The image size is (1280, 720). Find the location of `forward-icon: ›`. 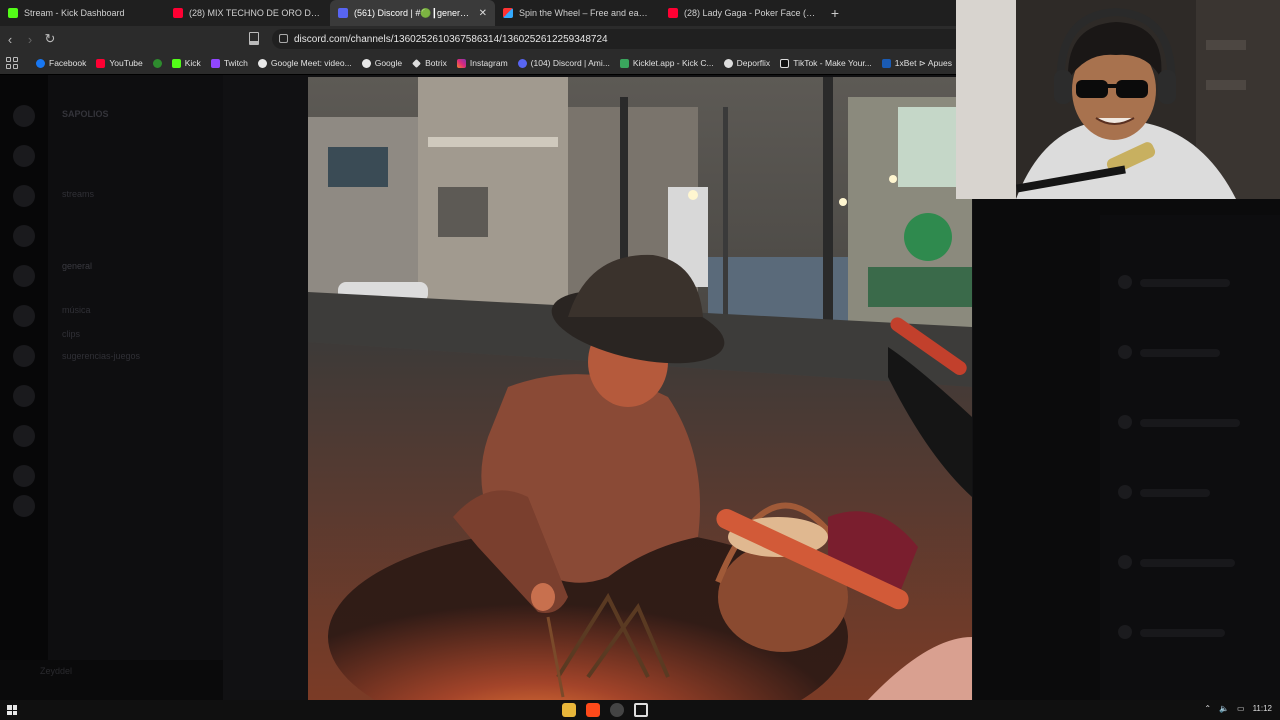

forward-icon: › is located at coordinates (30, 39).